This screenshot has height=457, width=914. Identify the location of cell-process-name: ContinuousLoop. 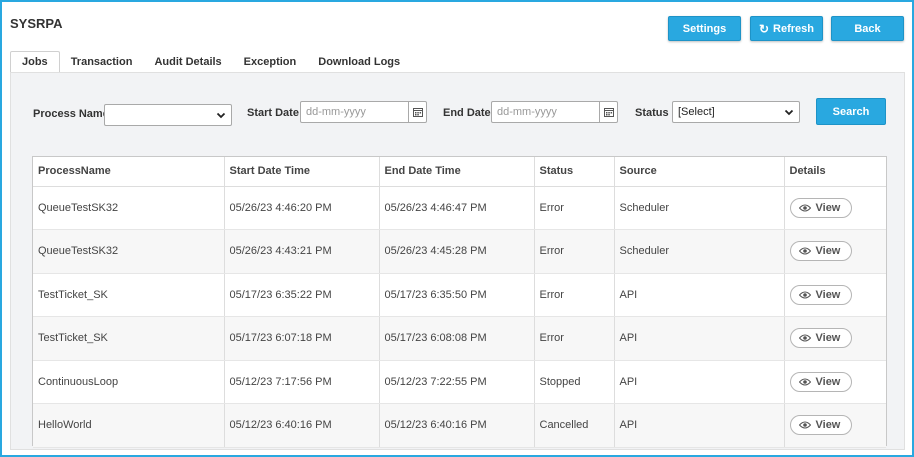
(129, 382).